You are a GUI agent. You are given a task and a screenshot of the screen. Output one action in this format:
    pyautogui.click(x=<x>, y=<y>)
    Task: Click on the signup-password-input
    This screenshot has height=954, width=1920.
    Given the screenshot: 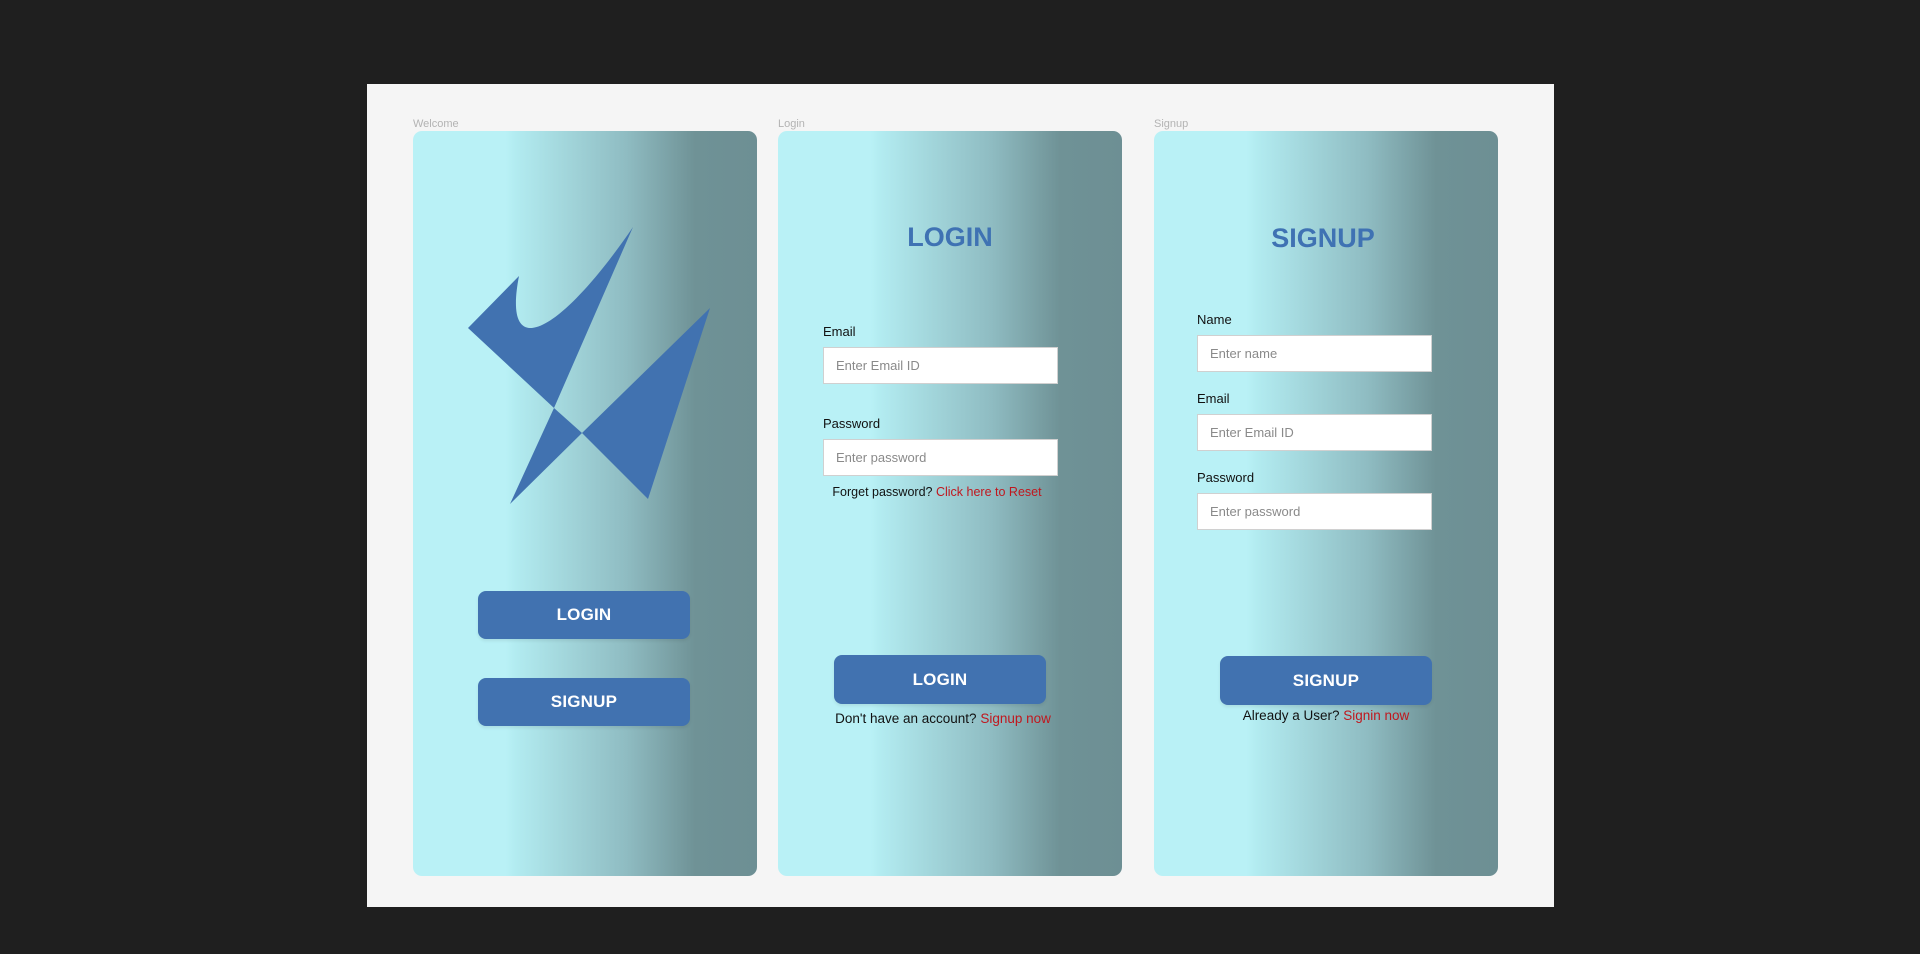 What is the action you would take?
    pyautogui.click(x=1314, y=511)
    